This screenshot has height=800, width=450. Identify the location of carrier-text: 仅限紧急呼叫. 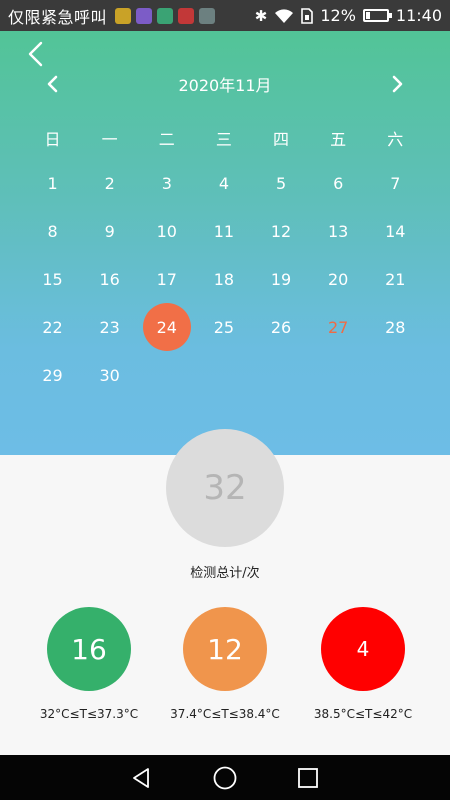
(58, 17).